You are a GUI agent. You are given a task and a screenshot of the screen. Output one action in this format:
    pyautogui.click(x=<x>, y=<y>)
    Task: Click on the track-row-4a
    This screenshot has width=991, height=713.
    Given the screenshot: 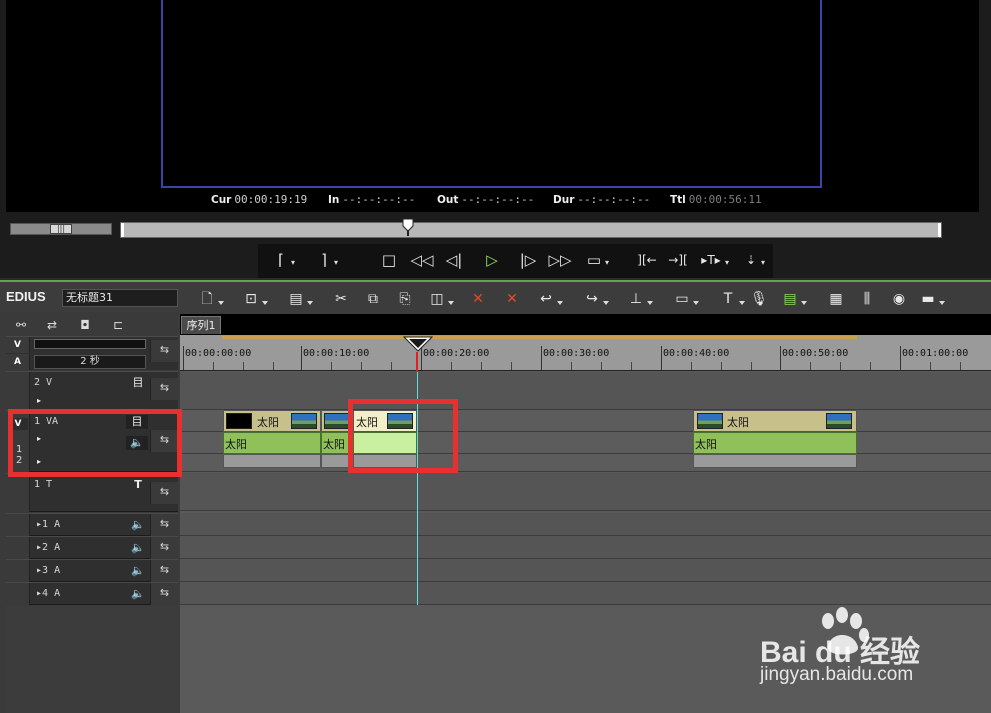 What is the action you would take?
    pyautogui.click(x=585, y=593)
    